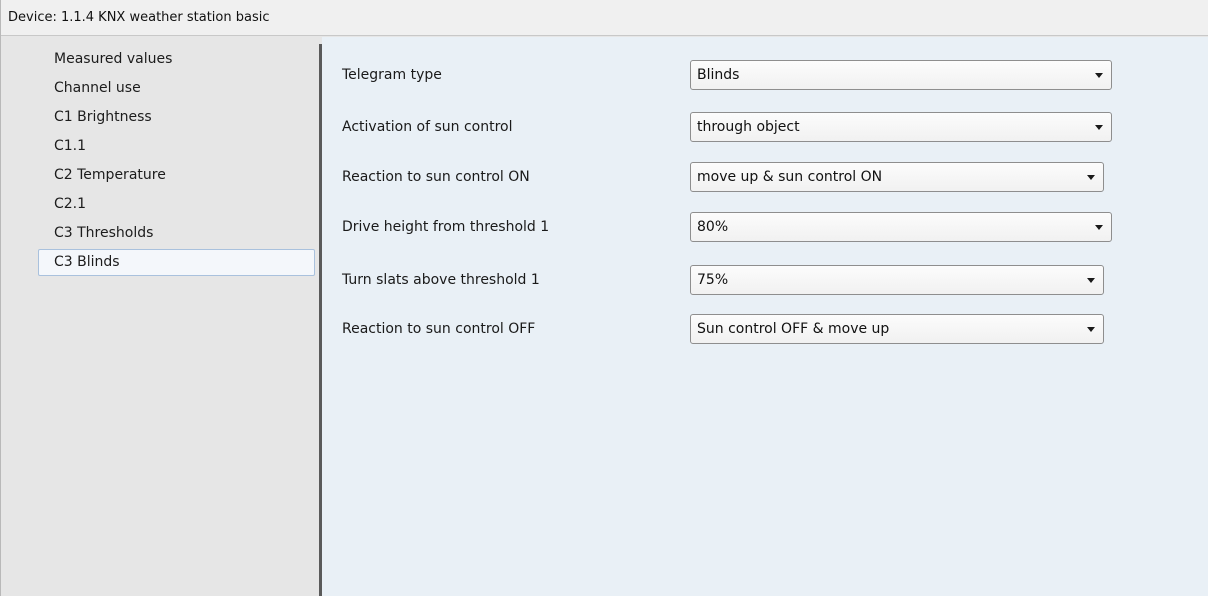 The height and width of the screenshot is (596, 1208). Describe the element at coordinates (441, 280) in the screenshot. I see `param-label: Turn slats above threshold 1` at that location.